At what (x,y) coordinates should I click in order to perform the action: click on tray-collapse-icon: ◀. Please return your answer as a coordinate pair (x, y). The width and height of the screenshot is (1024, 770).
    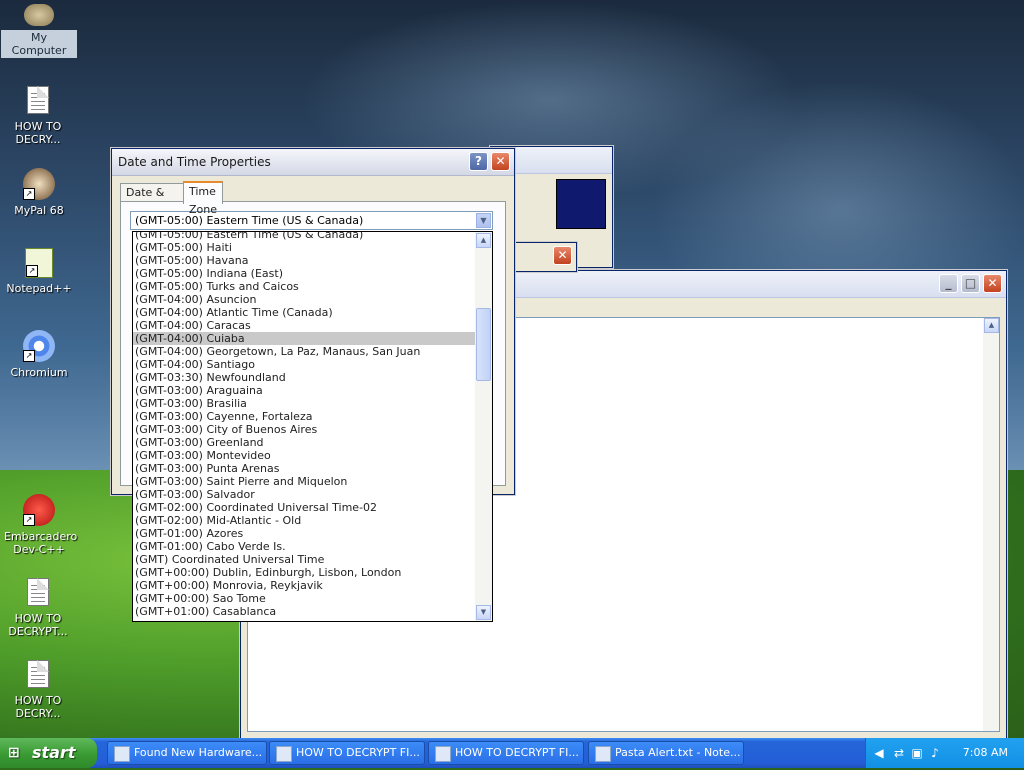
    Looking at the image, I should click on (879, 753).